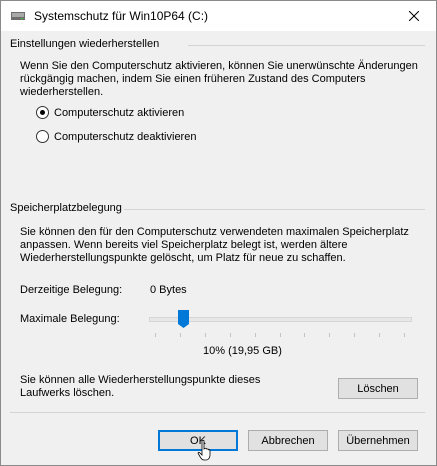 The height and width of the screenshot is (466, 437). What do you see at coordinates (217, 412) in the screenshot?
I see `footer-divider` at bounding box center [217, 412].